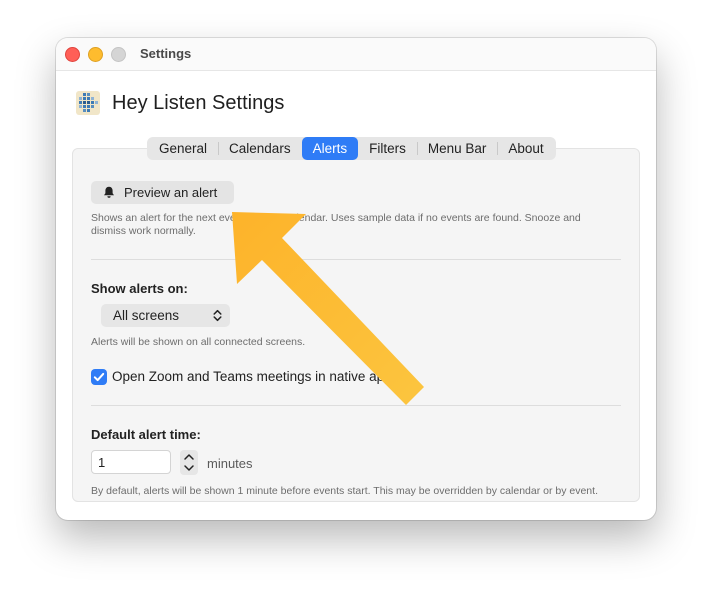 This screenshot has width=712, height=594. Describe the element at coordinates (72, 54) in the screenshot. I see `close-window-button` at that location.